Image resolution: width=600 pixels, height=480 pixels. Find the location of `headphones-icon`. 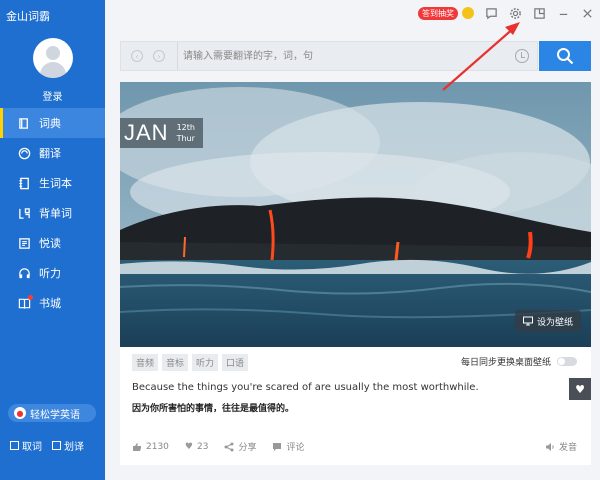

headphones-icon is located at coordinates (24, 273).